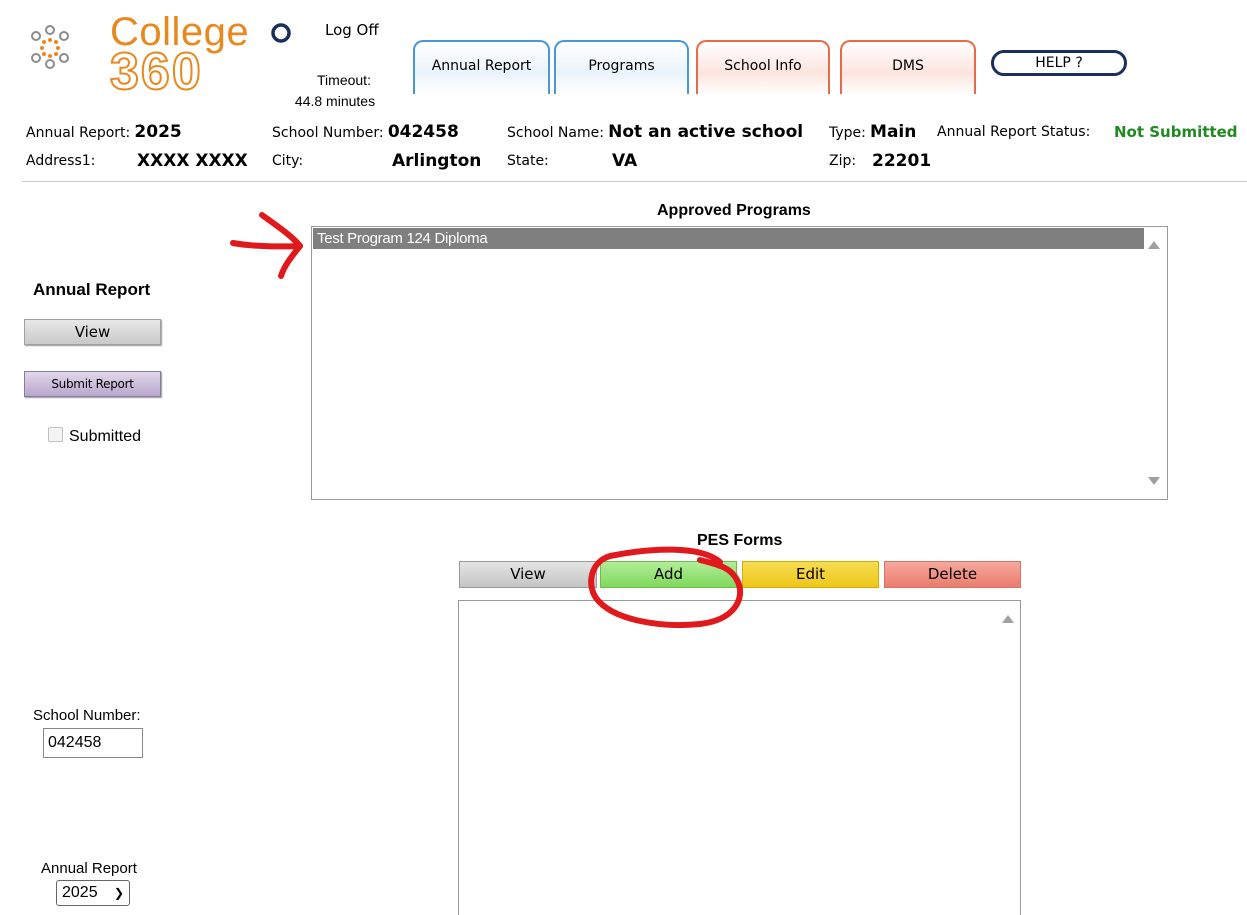  Describe the element at coordinates (158, 132) in the screenshot. I see `annual-report-value: 2025` at that location.